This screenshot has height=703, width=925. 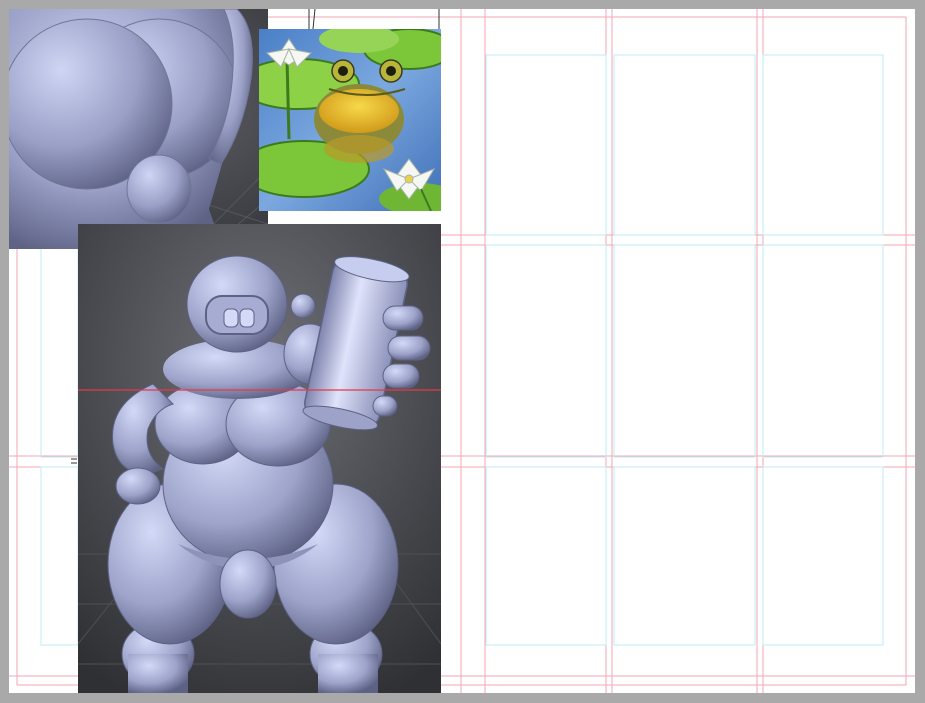 I want to click on frog-painting-icon, so click(x=350, y=120).